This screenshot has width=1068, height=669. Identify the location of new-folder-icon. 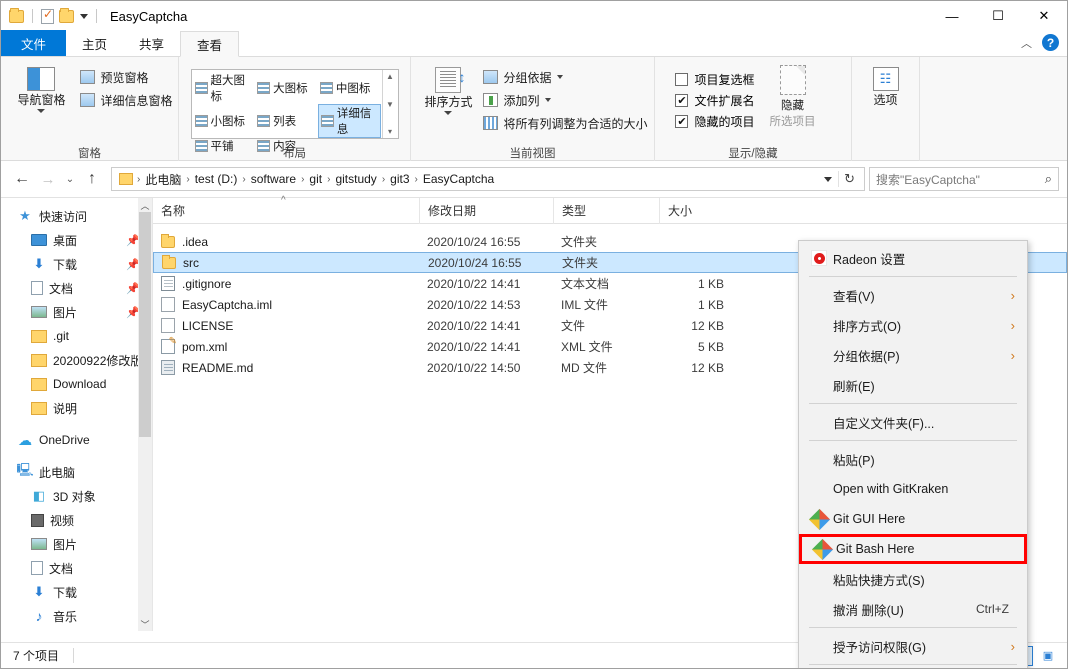
(66, 15).